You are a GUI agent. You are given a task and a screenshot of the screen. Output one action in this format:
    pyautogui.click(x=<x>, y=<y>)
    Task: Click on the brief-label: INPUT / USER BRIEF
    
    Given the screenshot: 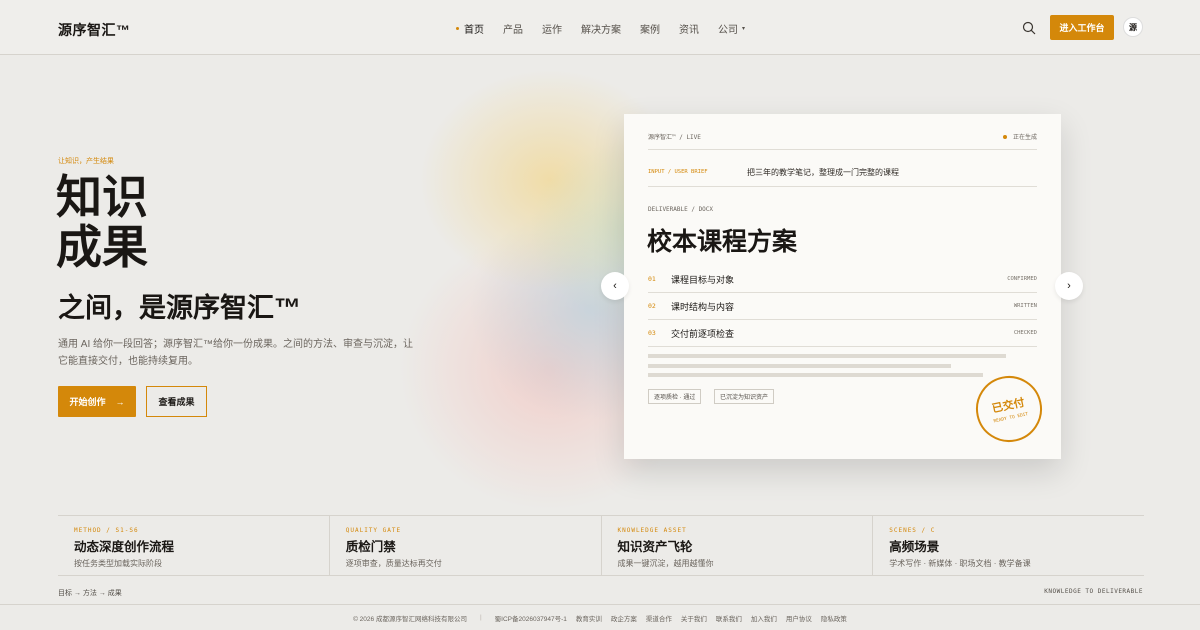 What is the action you would take?
    pyautogui.click(x=678, y=172)
    